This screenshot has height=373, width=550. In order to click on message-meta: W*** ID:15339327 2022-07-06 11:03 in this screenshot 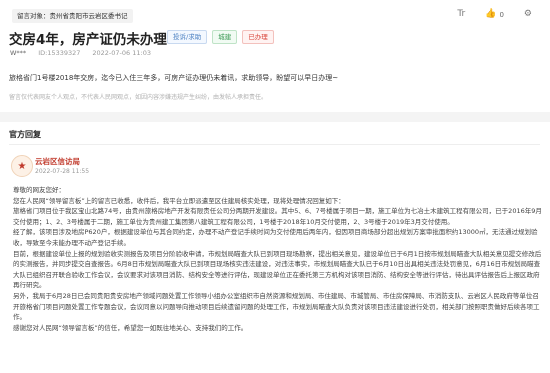, I will do `click(80, 53)`.